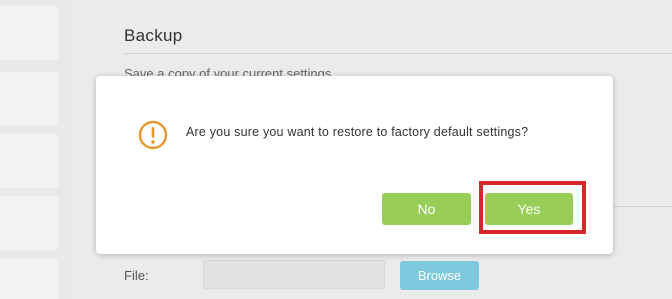 Image resolution: width=672 pixels, height=299 pixels. What do you see at coordinates (398, 53) in the screenshot?
I see `section-divider` at bounding box center [398, 53].